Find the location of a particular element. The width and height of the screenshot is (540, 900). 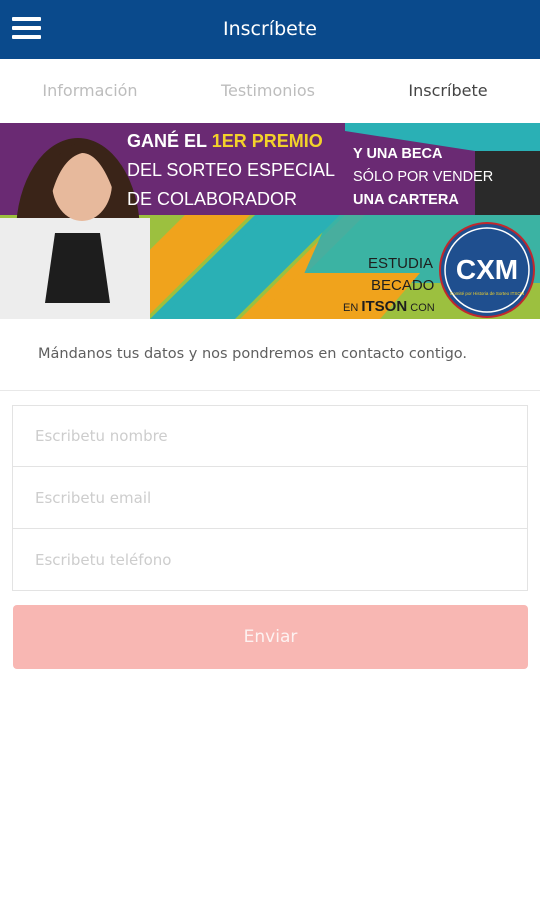

banner-right-line3: UNA CARTERA is located at coordinates (406, 200).